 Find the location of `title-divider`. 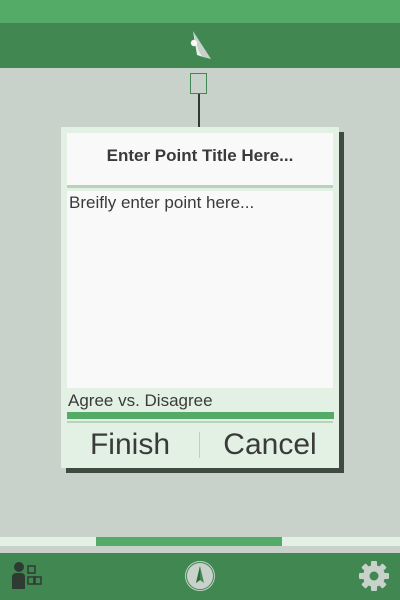

title-divider is located at coordinates (200, 186).